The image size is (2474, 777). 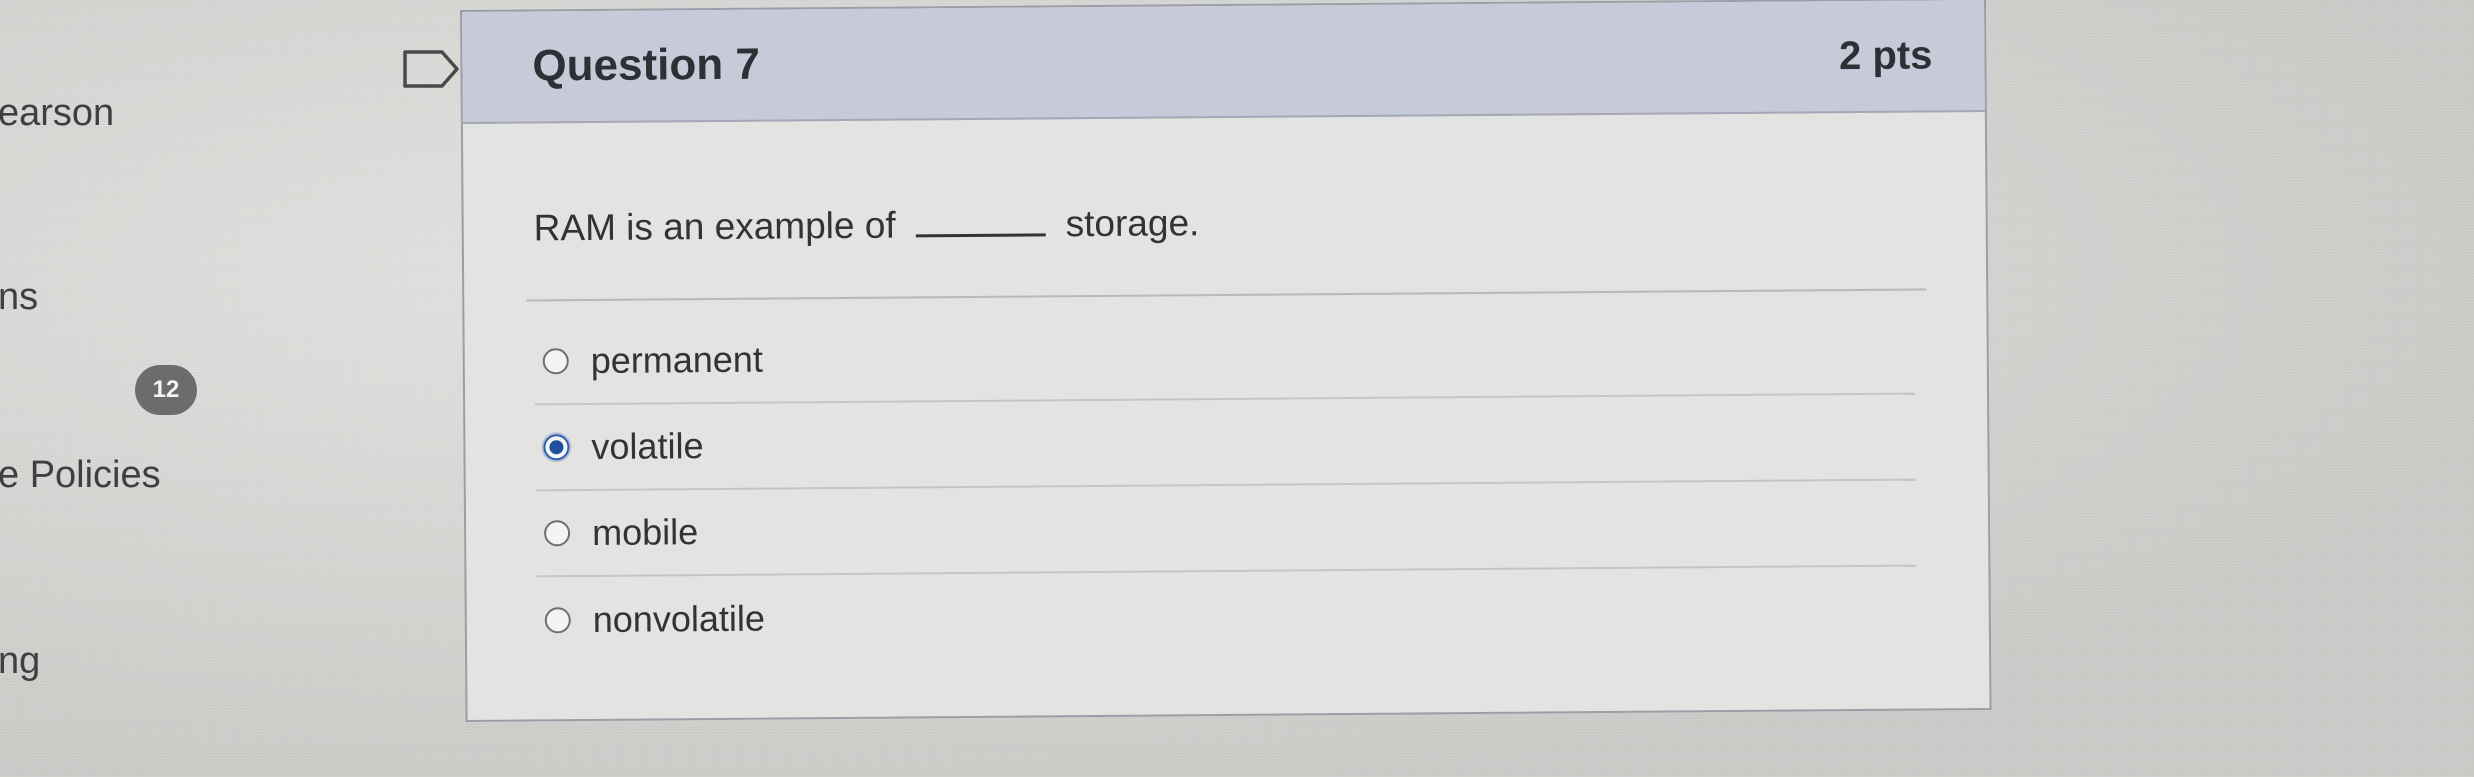 I want to click on nav-item-policies: e Policies, so click(x=80, y=475).